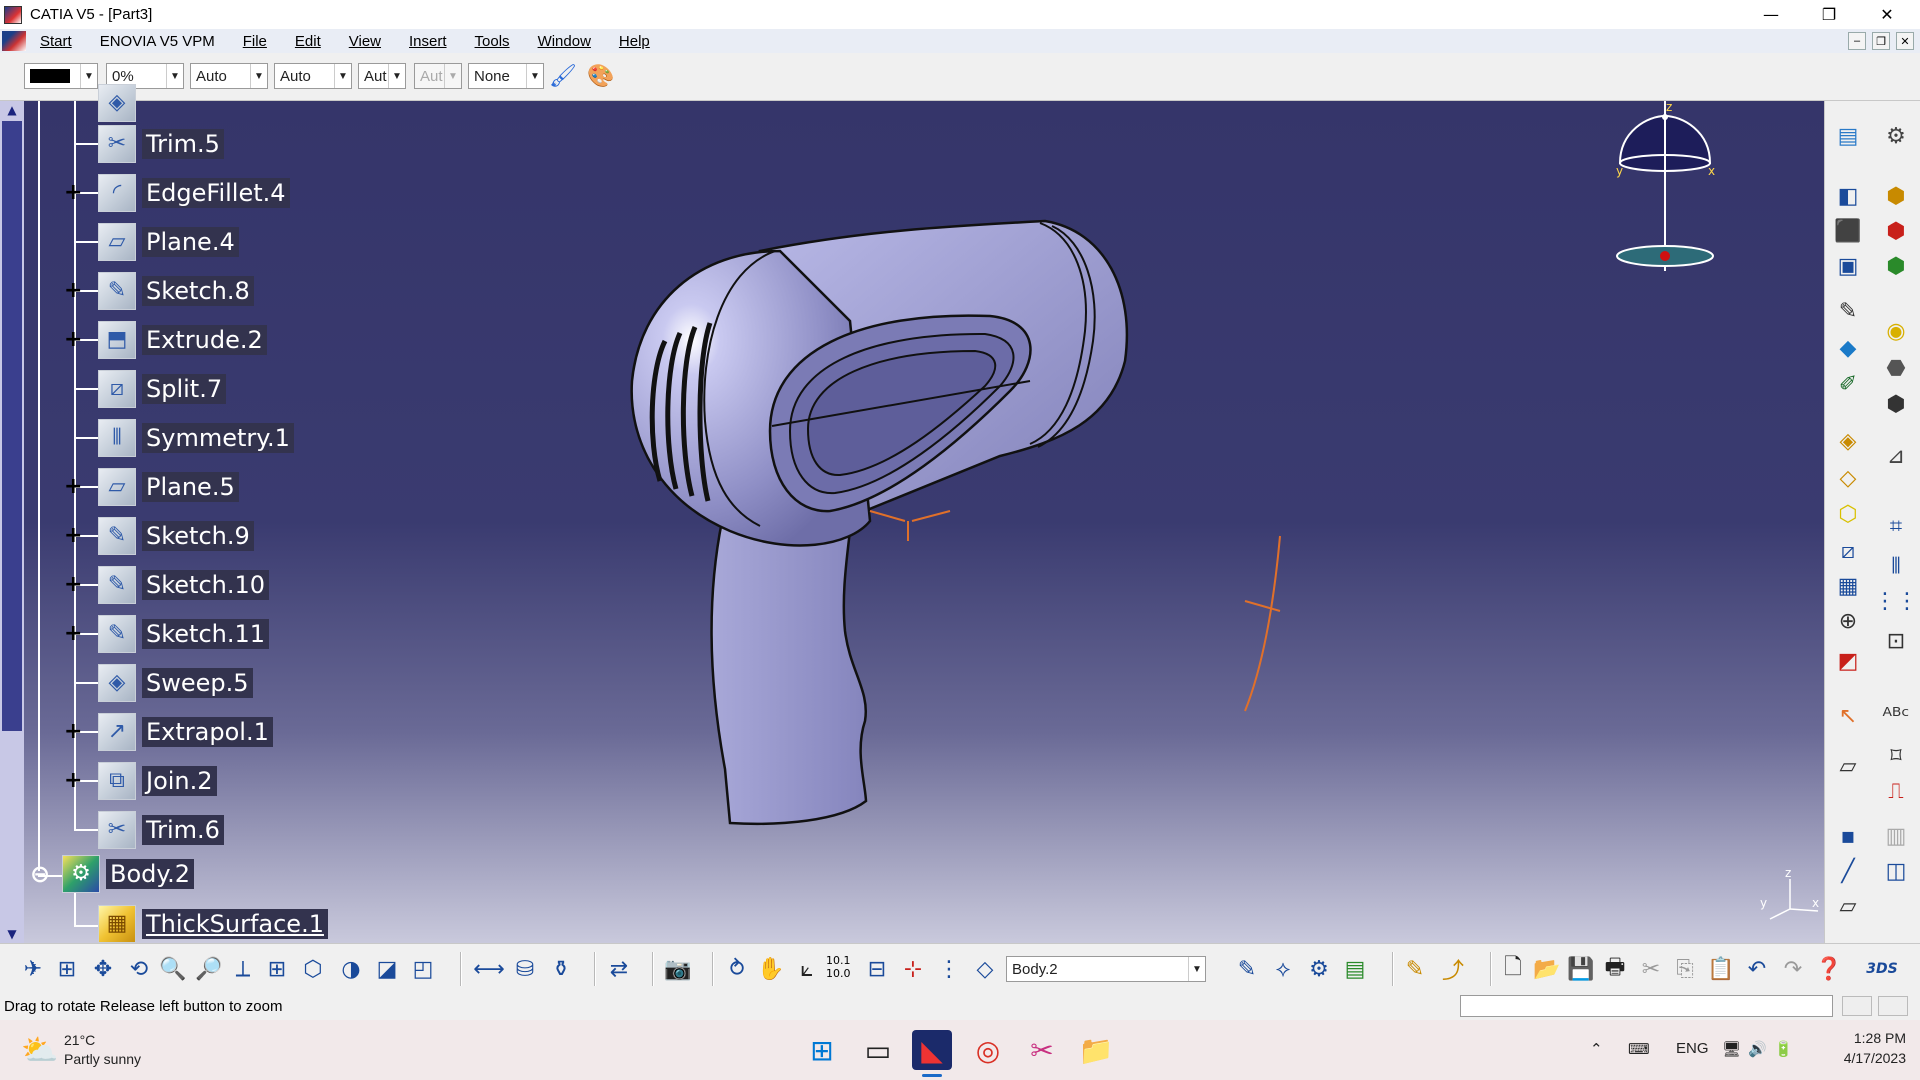  Describe the element at coordinates (382, 76) in the screenshot. I see `point-type-combo: Aut ▼` at that location.